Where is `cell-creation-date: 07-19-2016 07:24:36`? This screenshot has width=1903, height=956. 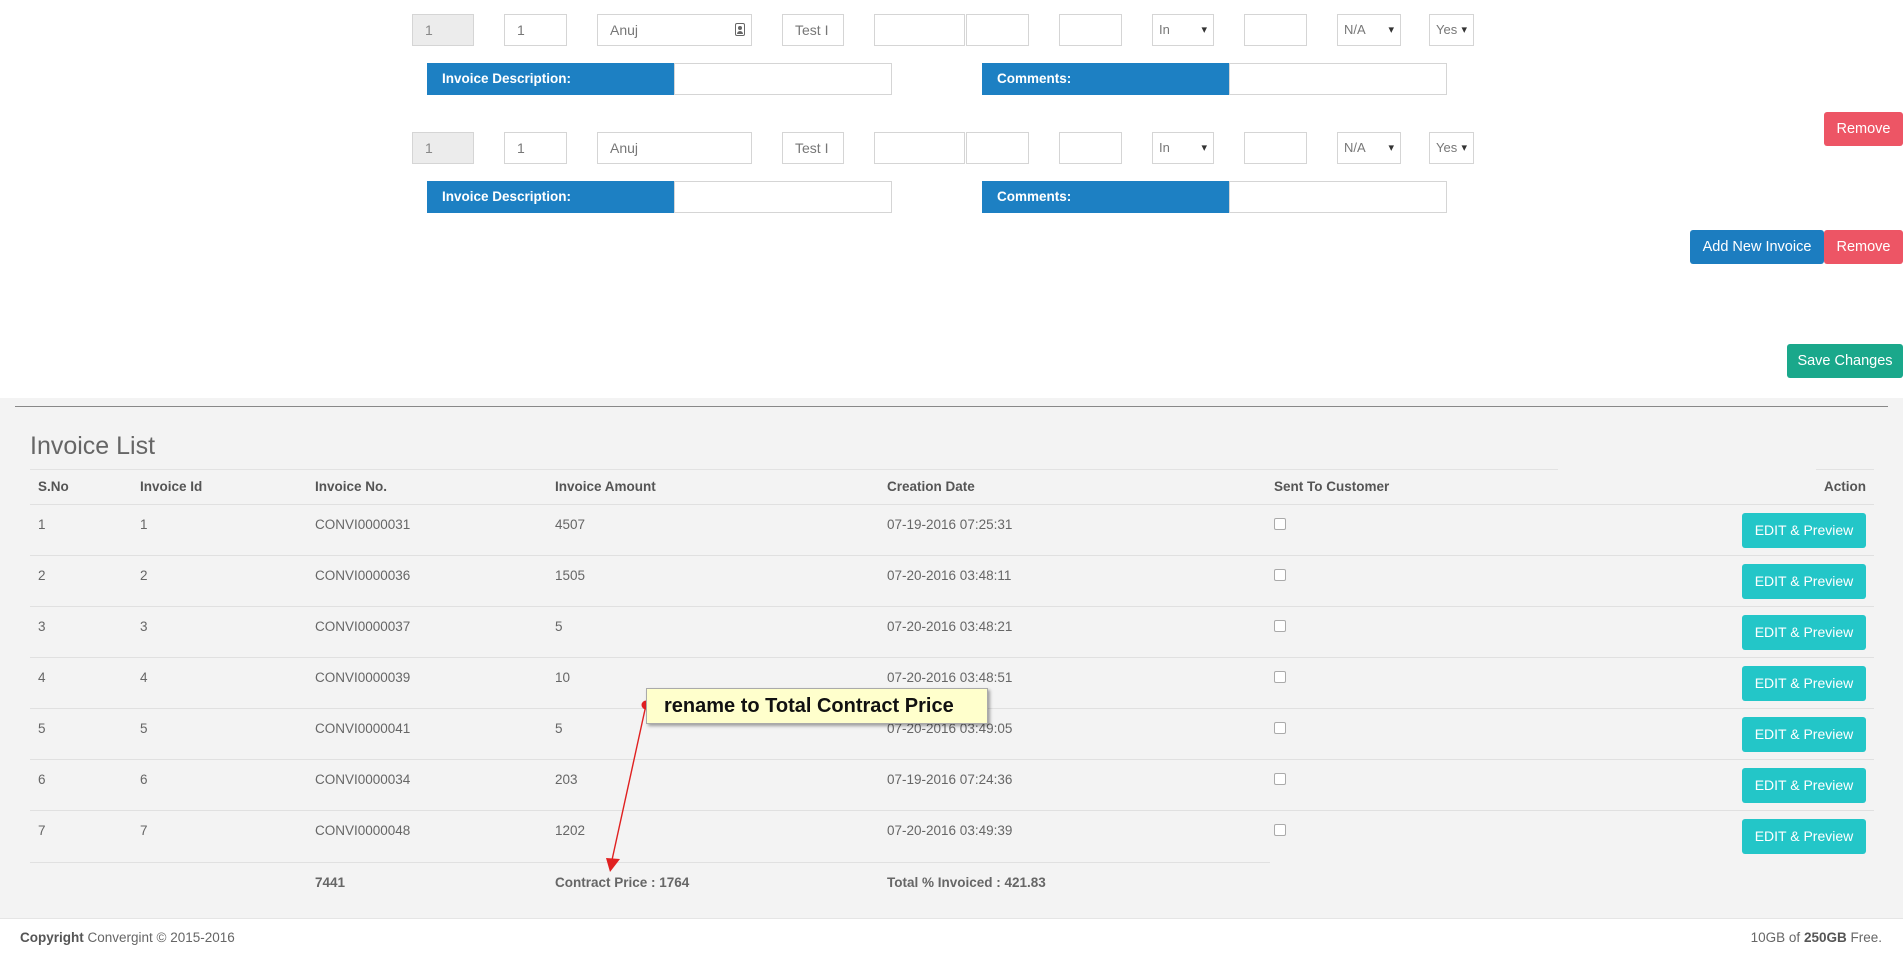
cell-creation-date: 07-19-2016 07:24:36 is located at coordinates (950, 779).